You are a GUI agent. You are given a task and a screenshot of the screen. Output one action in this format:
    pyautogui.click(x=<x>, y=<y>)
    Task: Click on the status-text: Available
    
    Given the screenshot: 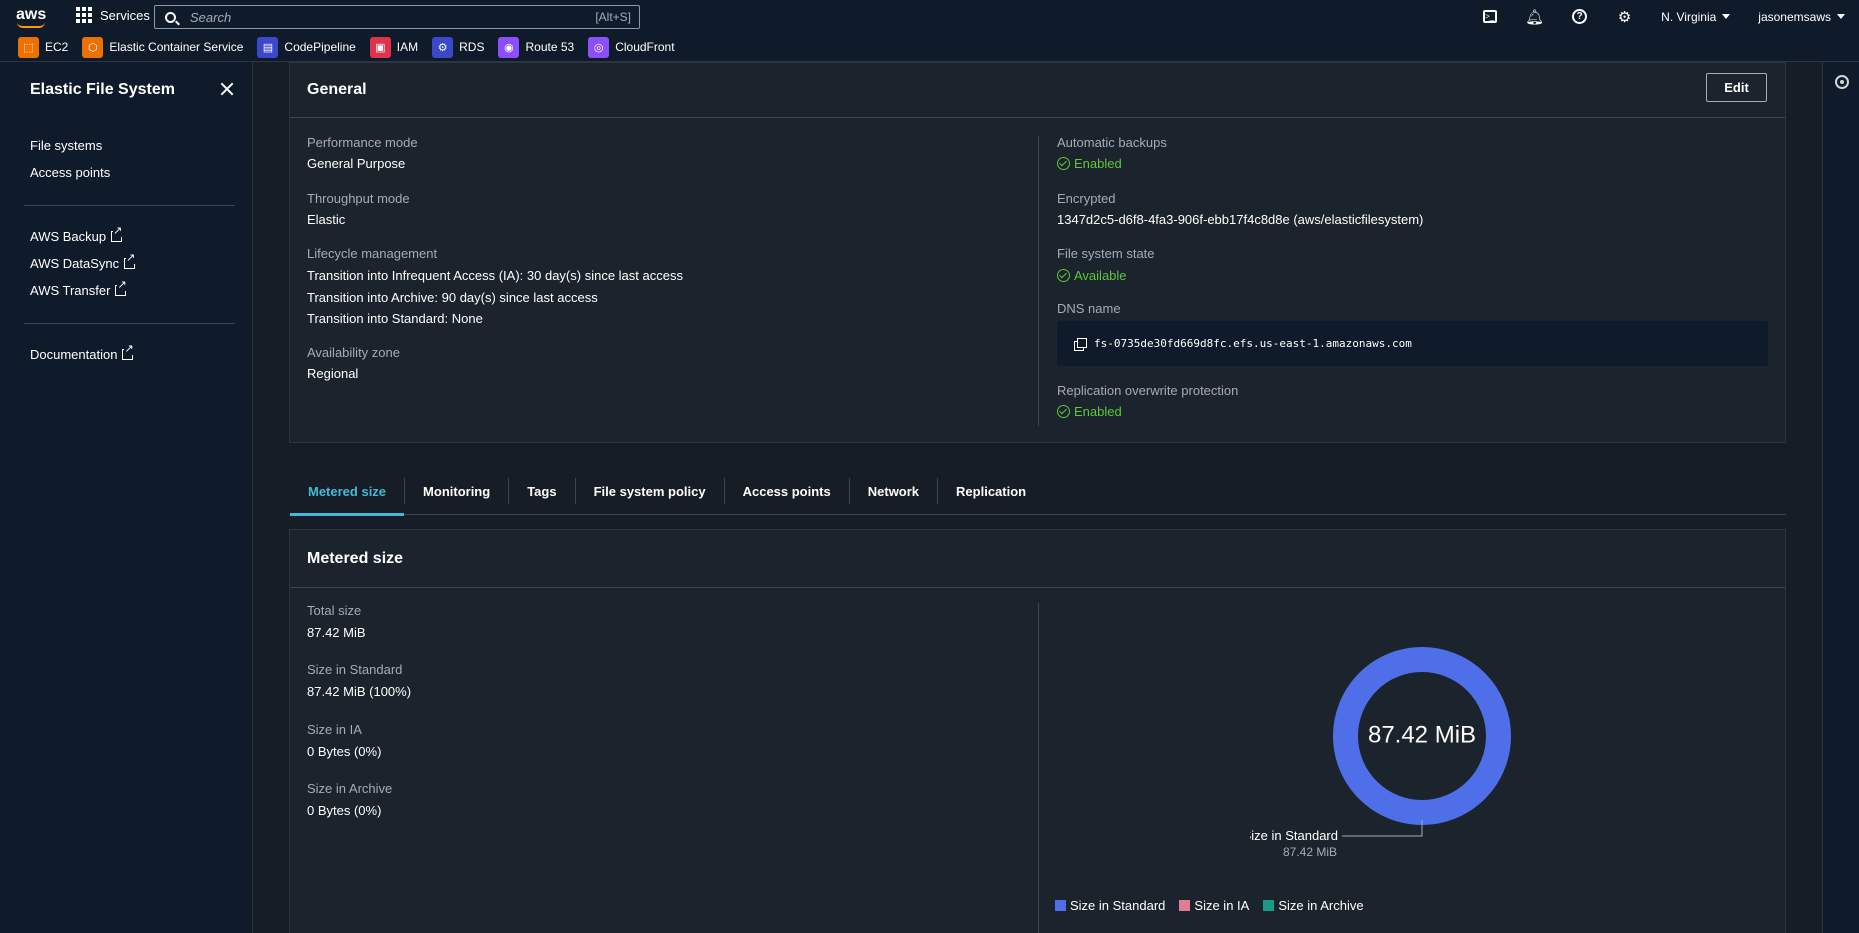 What is the action you would take?
    pyautogui.click(x=1100, y=275)
    